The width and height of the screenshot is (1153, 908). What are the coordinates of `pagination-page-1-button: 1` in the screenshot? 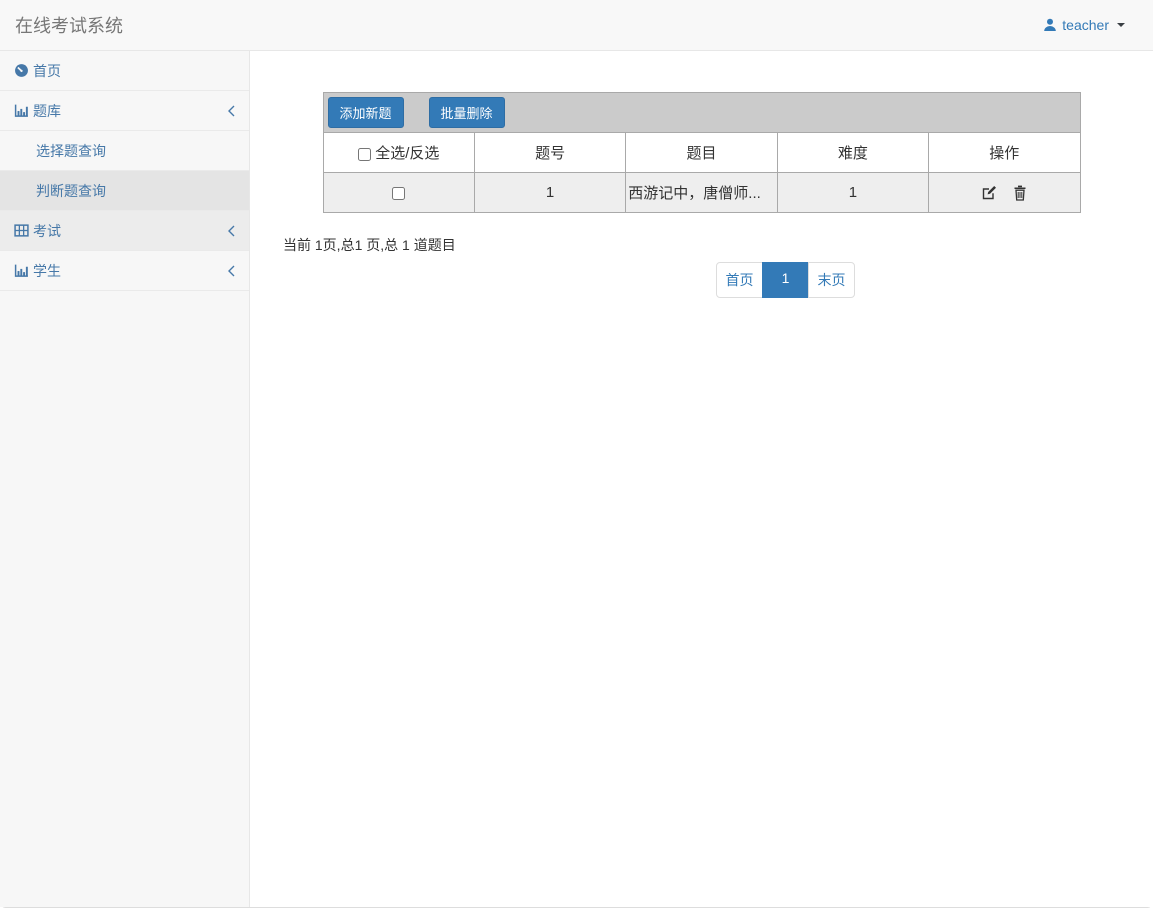 It's located at (785, 280).